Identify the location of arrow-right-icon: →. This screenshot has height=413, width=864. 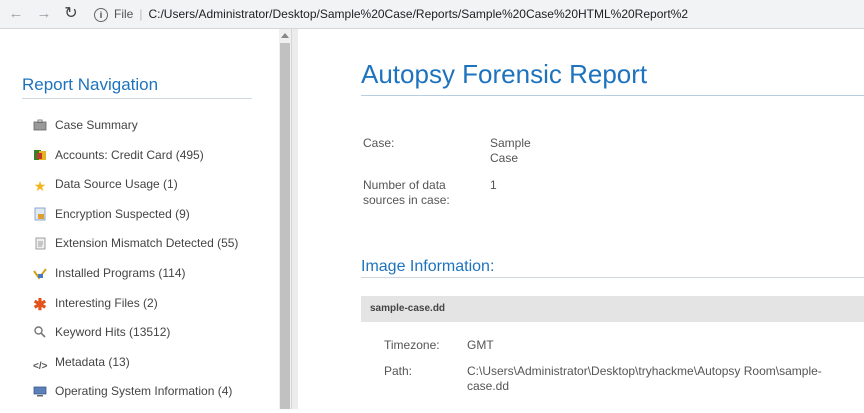
(44, 13).